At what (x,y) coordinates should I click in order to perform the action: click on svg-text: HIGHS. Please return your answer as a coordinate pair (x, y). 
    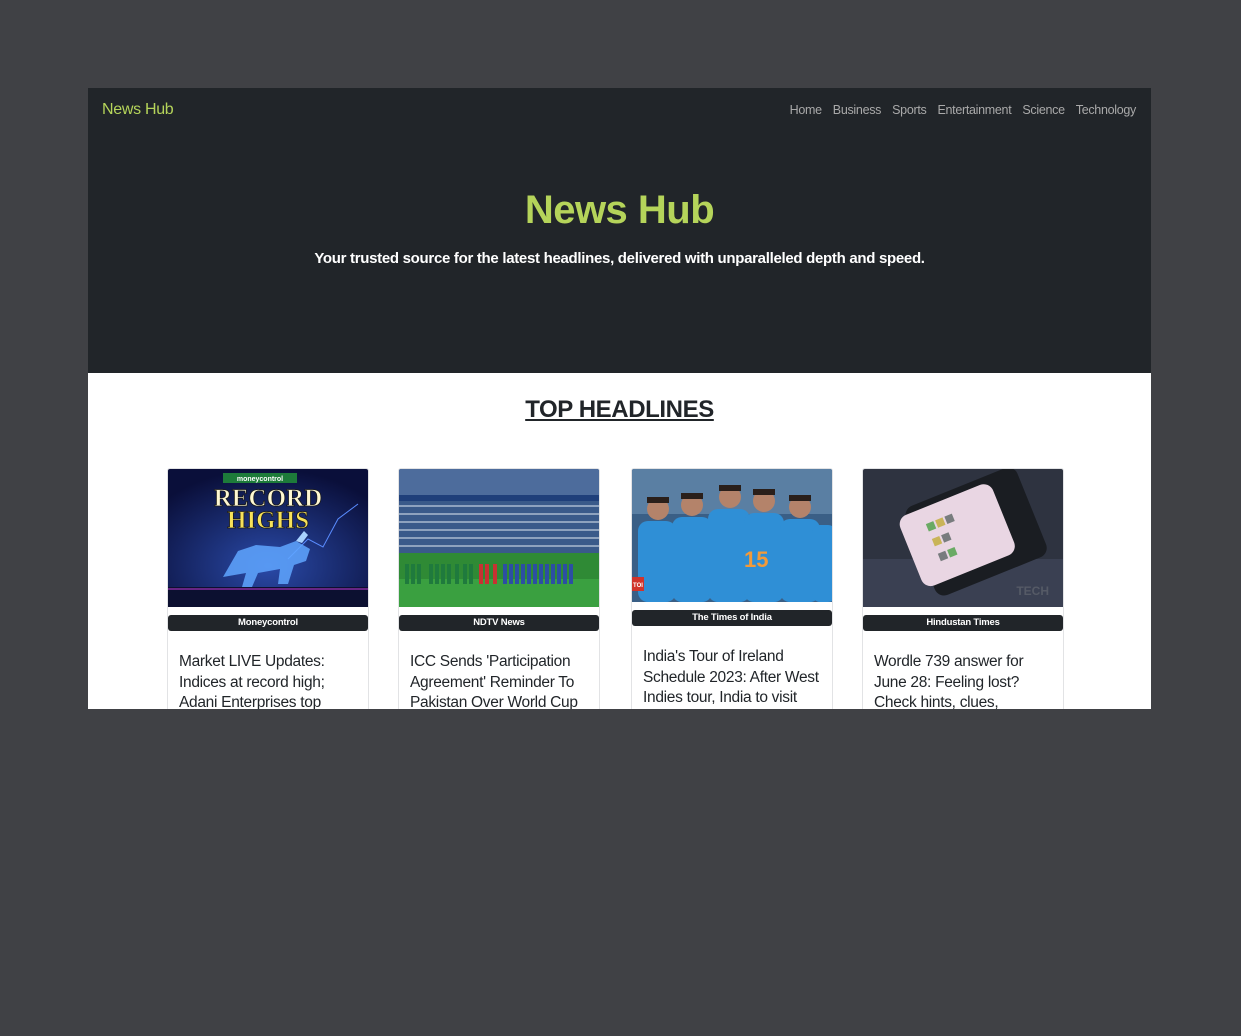
    Looking at the image, I should click on (268, 520).